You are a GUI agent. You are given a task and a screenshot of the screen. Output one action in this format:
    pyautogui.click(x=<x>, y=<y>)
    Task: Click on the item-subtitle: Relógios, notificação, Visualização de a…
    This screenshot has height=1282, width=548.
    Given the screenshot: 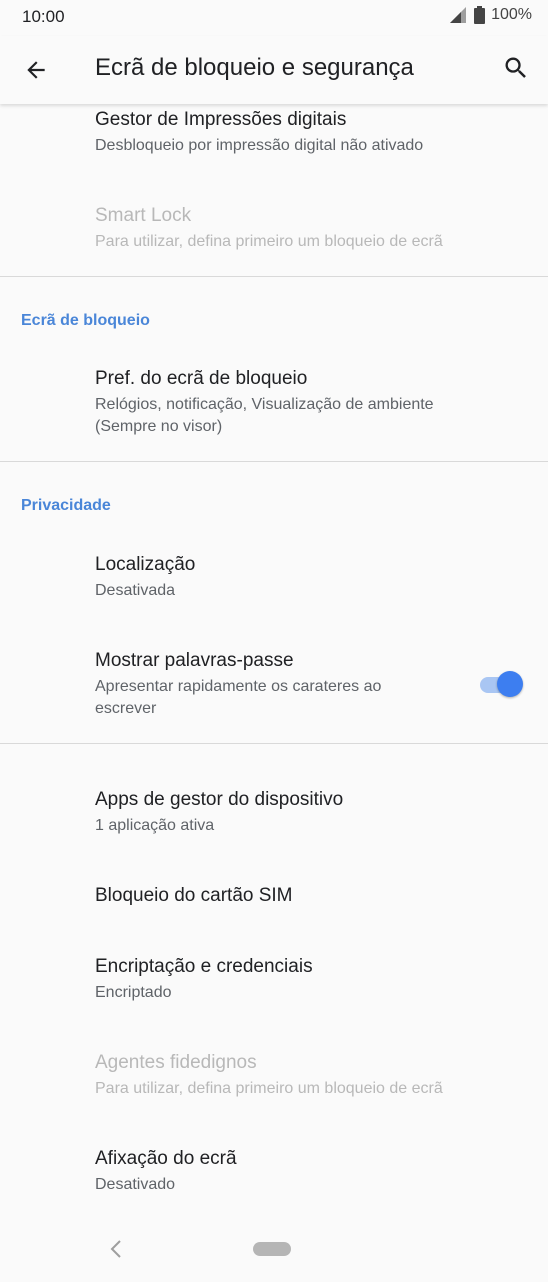 What is the action you would take?
    pyautogui.click(x=305, y=416)
    